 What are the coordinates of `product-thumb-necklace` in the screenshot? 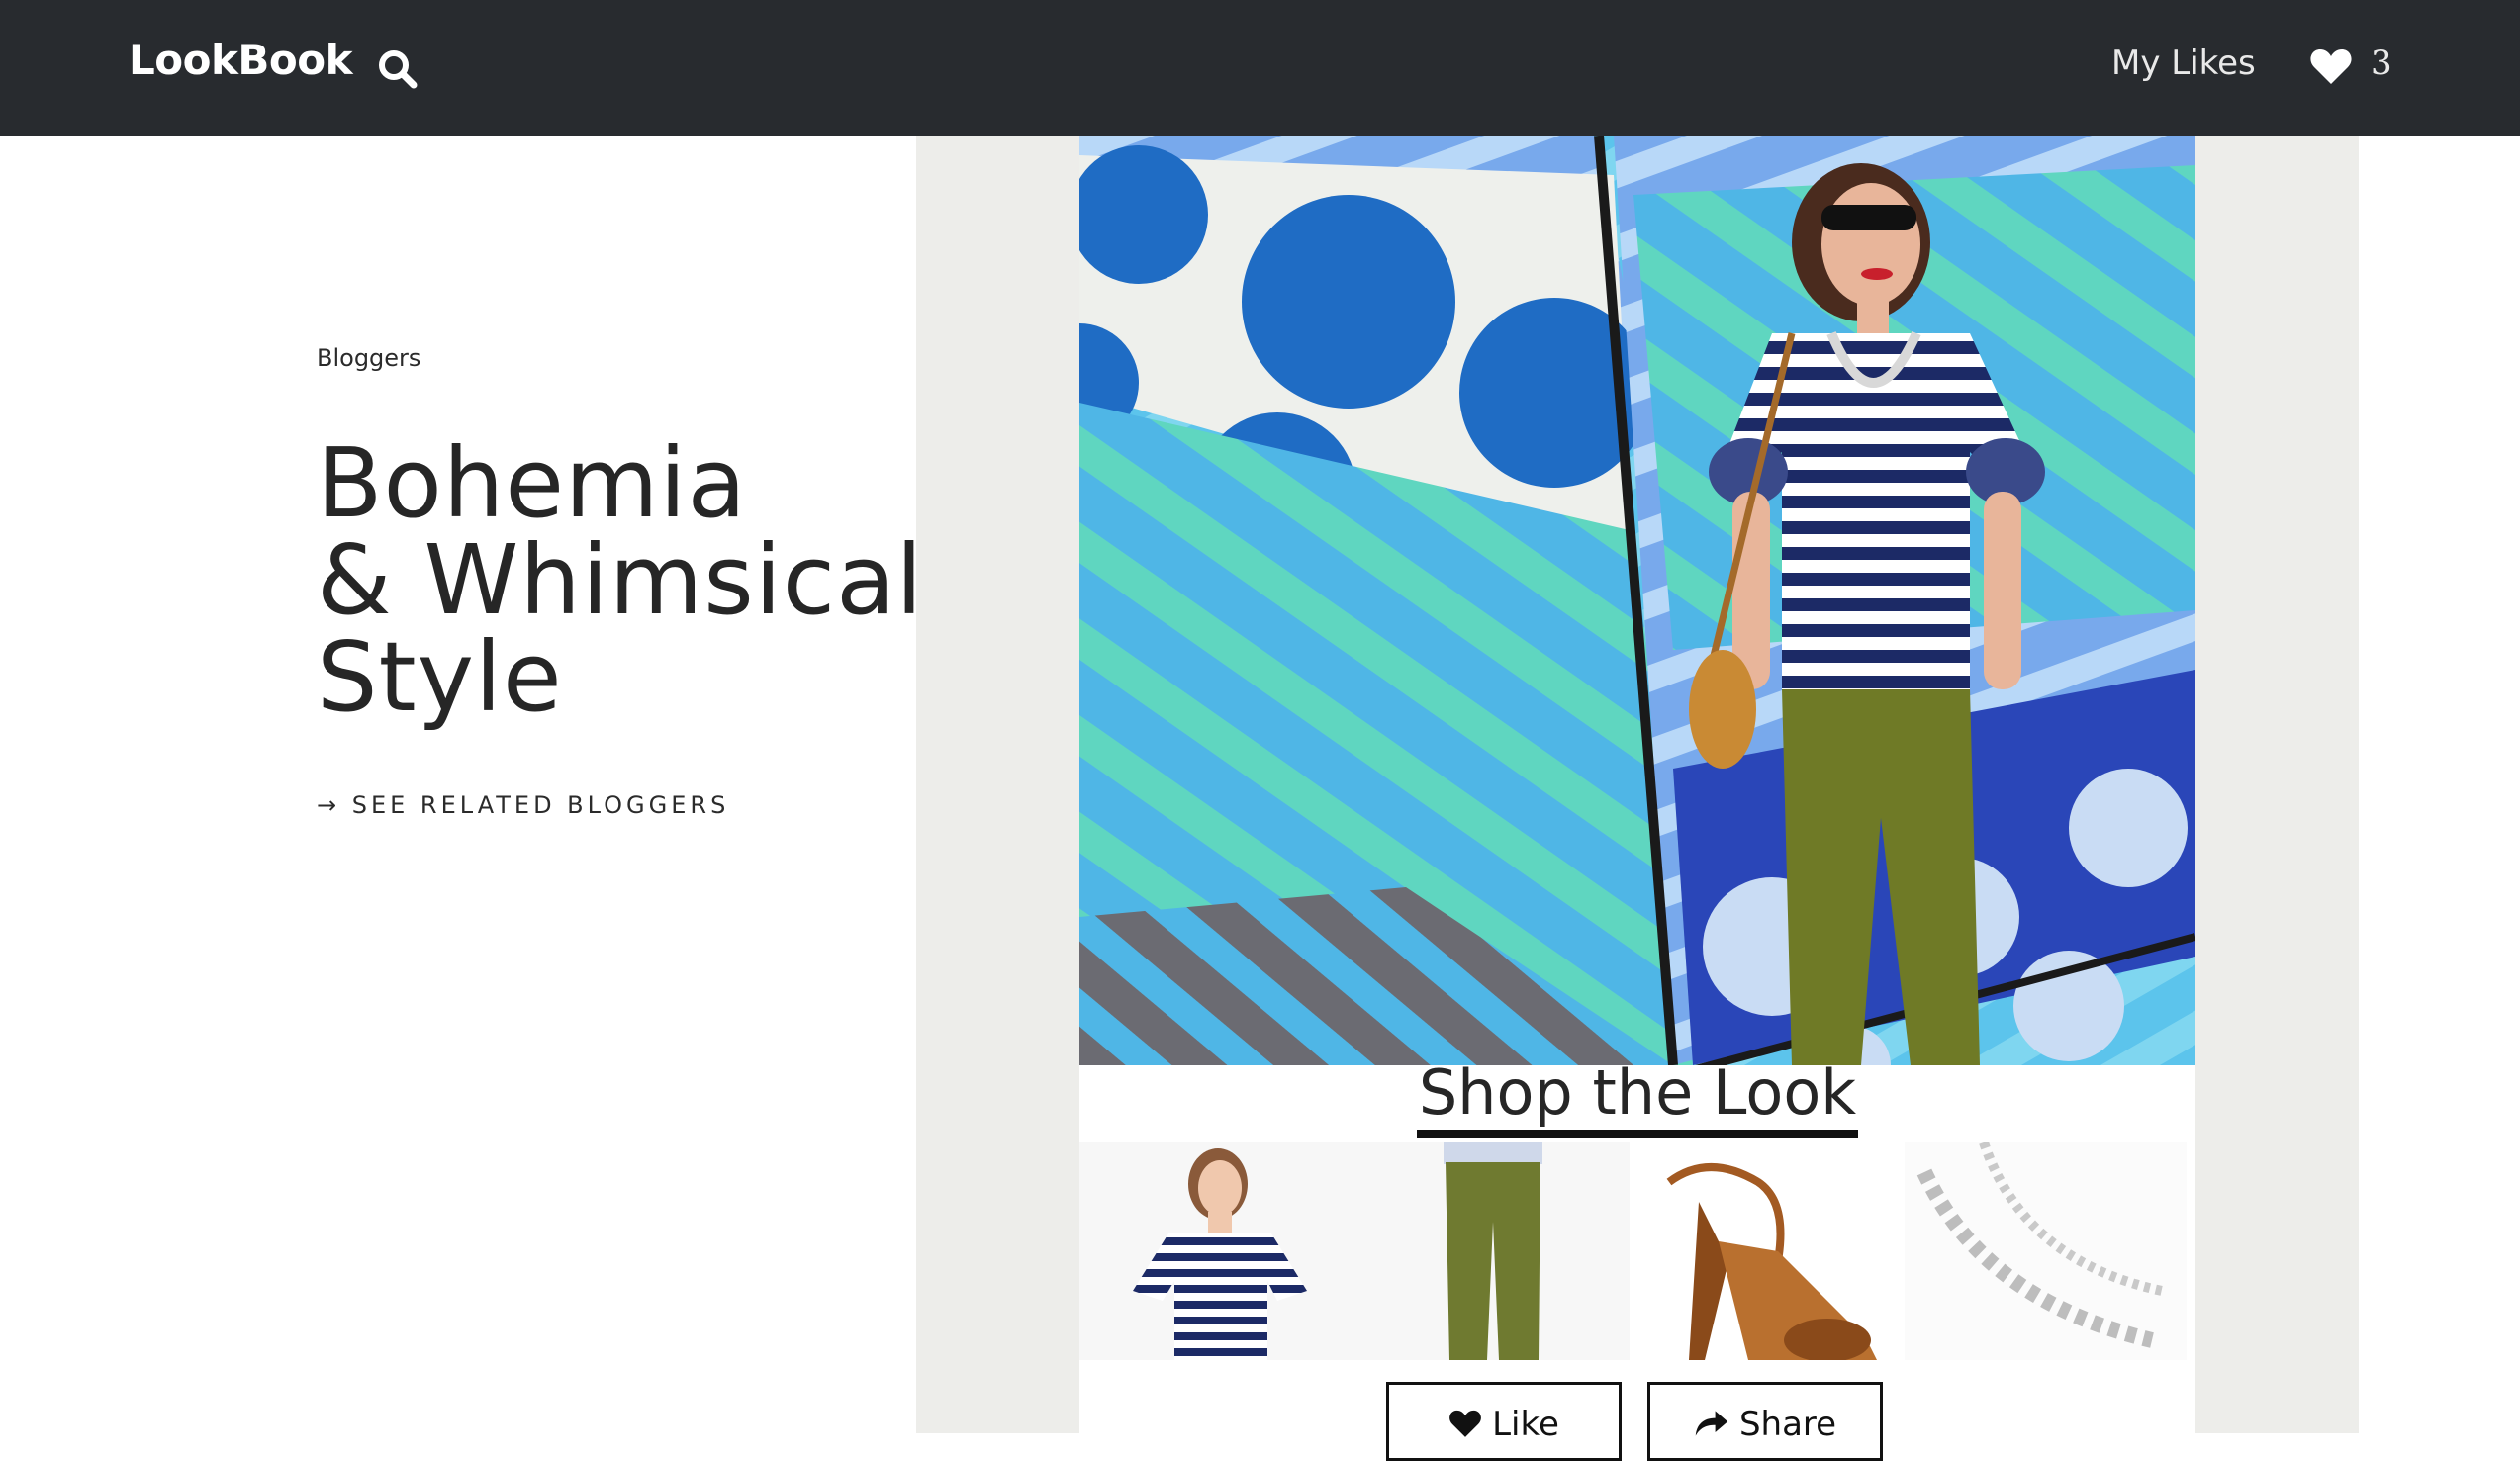 It's located at (2046, 1251).